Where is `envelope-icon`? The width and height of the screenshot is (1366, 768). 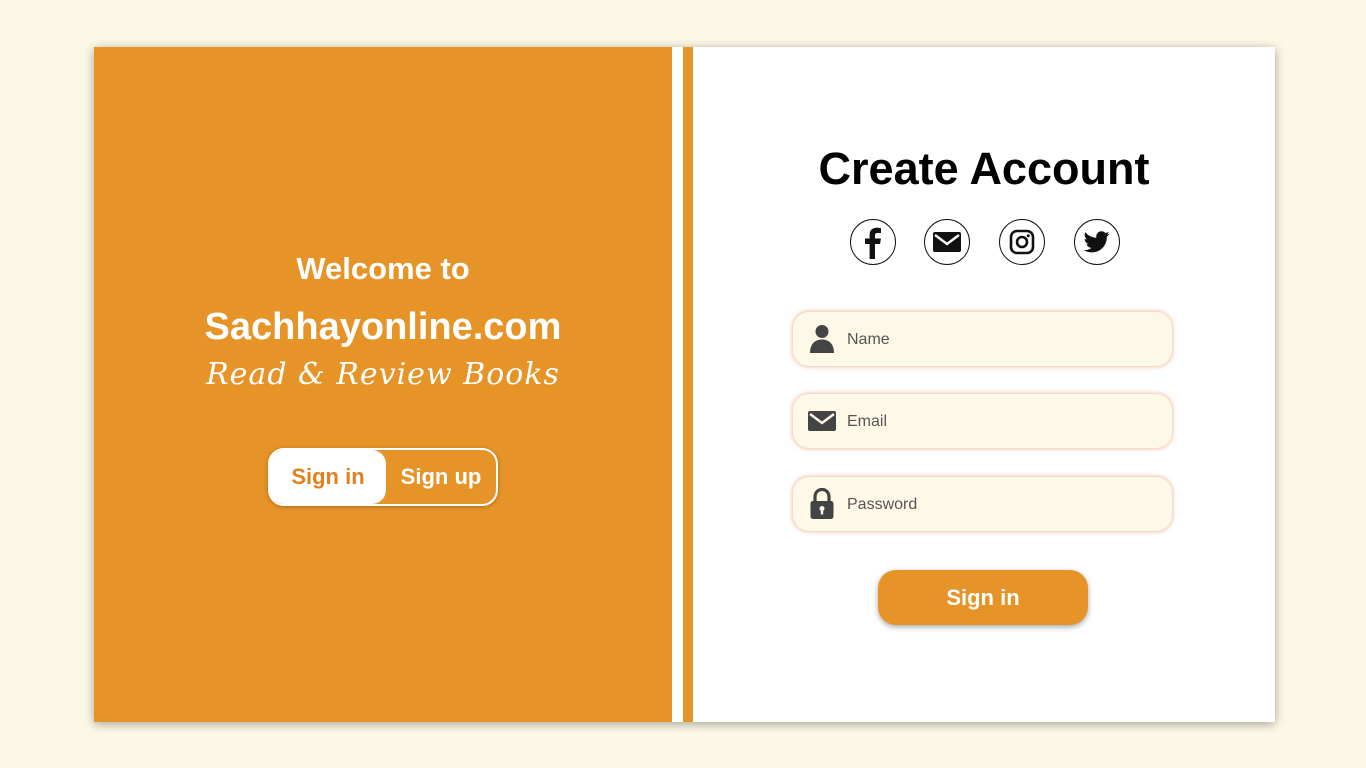 envelope-icon is located at coordinates (822, 421).